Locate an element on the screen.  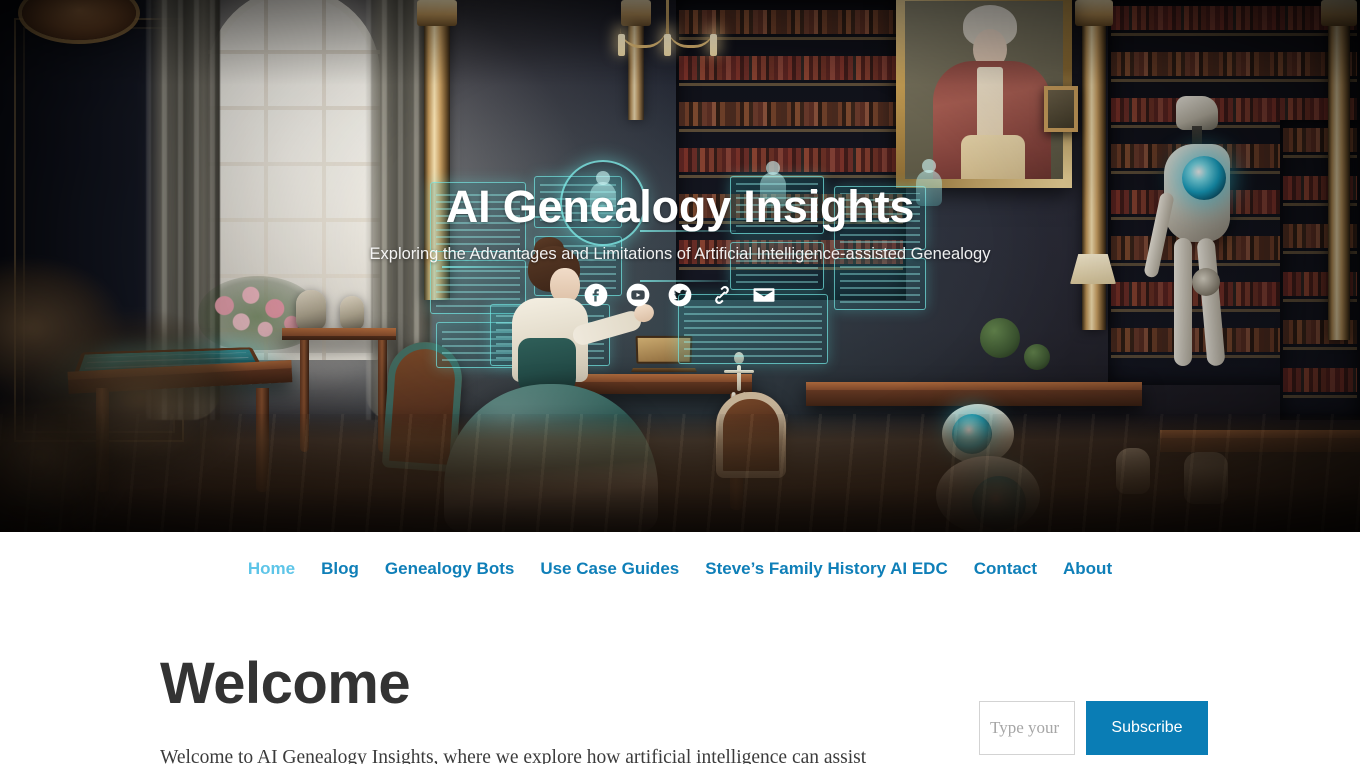
social-links is located at coordinates (680, 295).